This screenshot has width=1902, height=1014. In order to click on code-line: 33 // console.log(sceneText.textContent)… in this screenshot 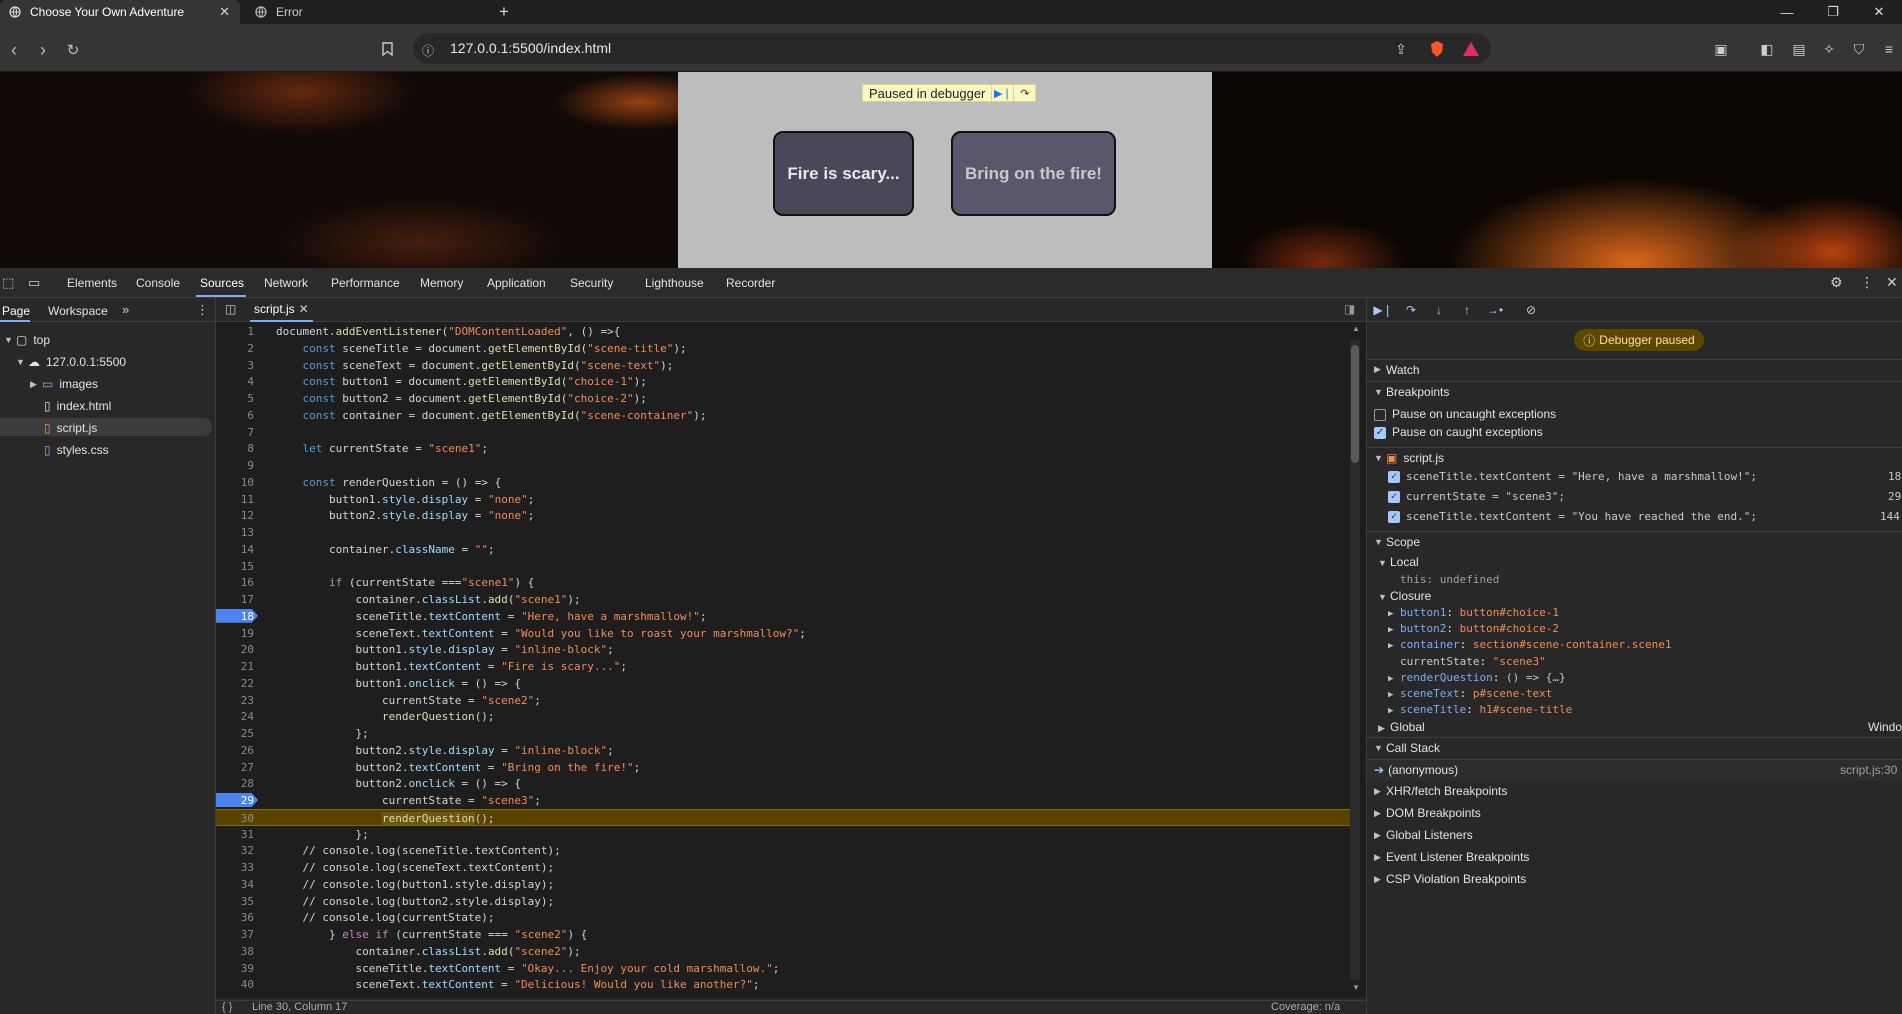, I will do `click(783, 867)`.